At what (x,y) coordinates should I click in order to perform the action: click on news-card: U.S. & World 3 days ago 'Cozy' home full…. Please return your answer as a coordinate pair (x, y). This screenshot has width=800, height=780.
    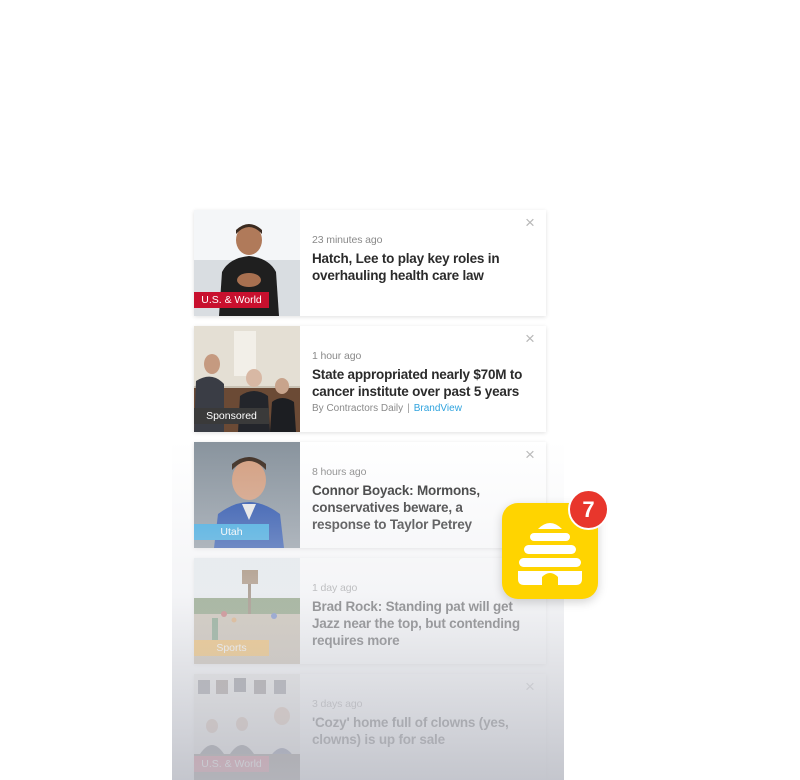
    Looking at the image, I should click on (370, 727).